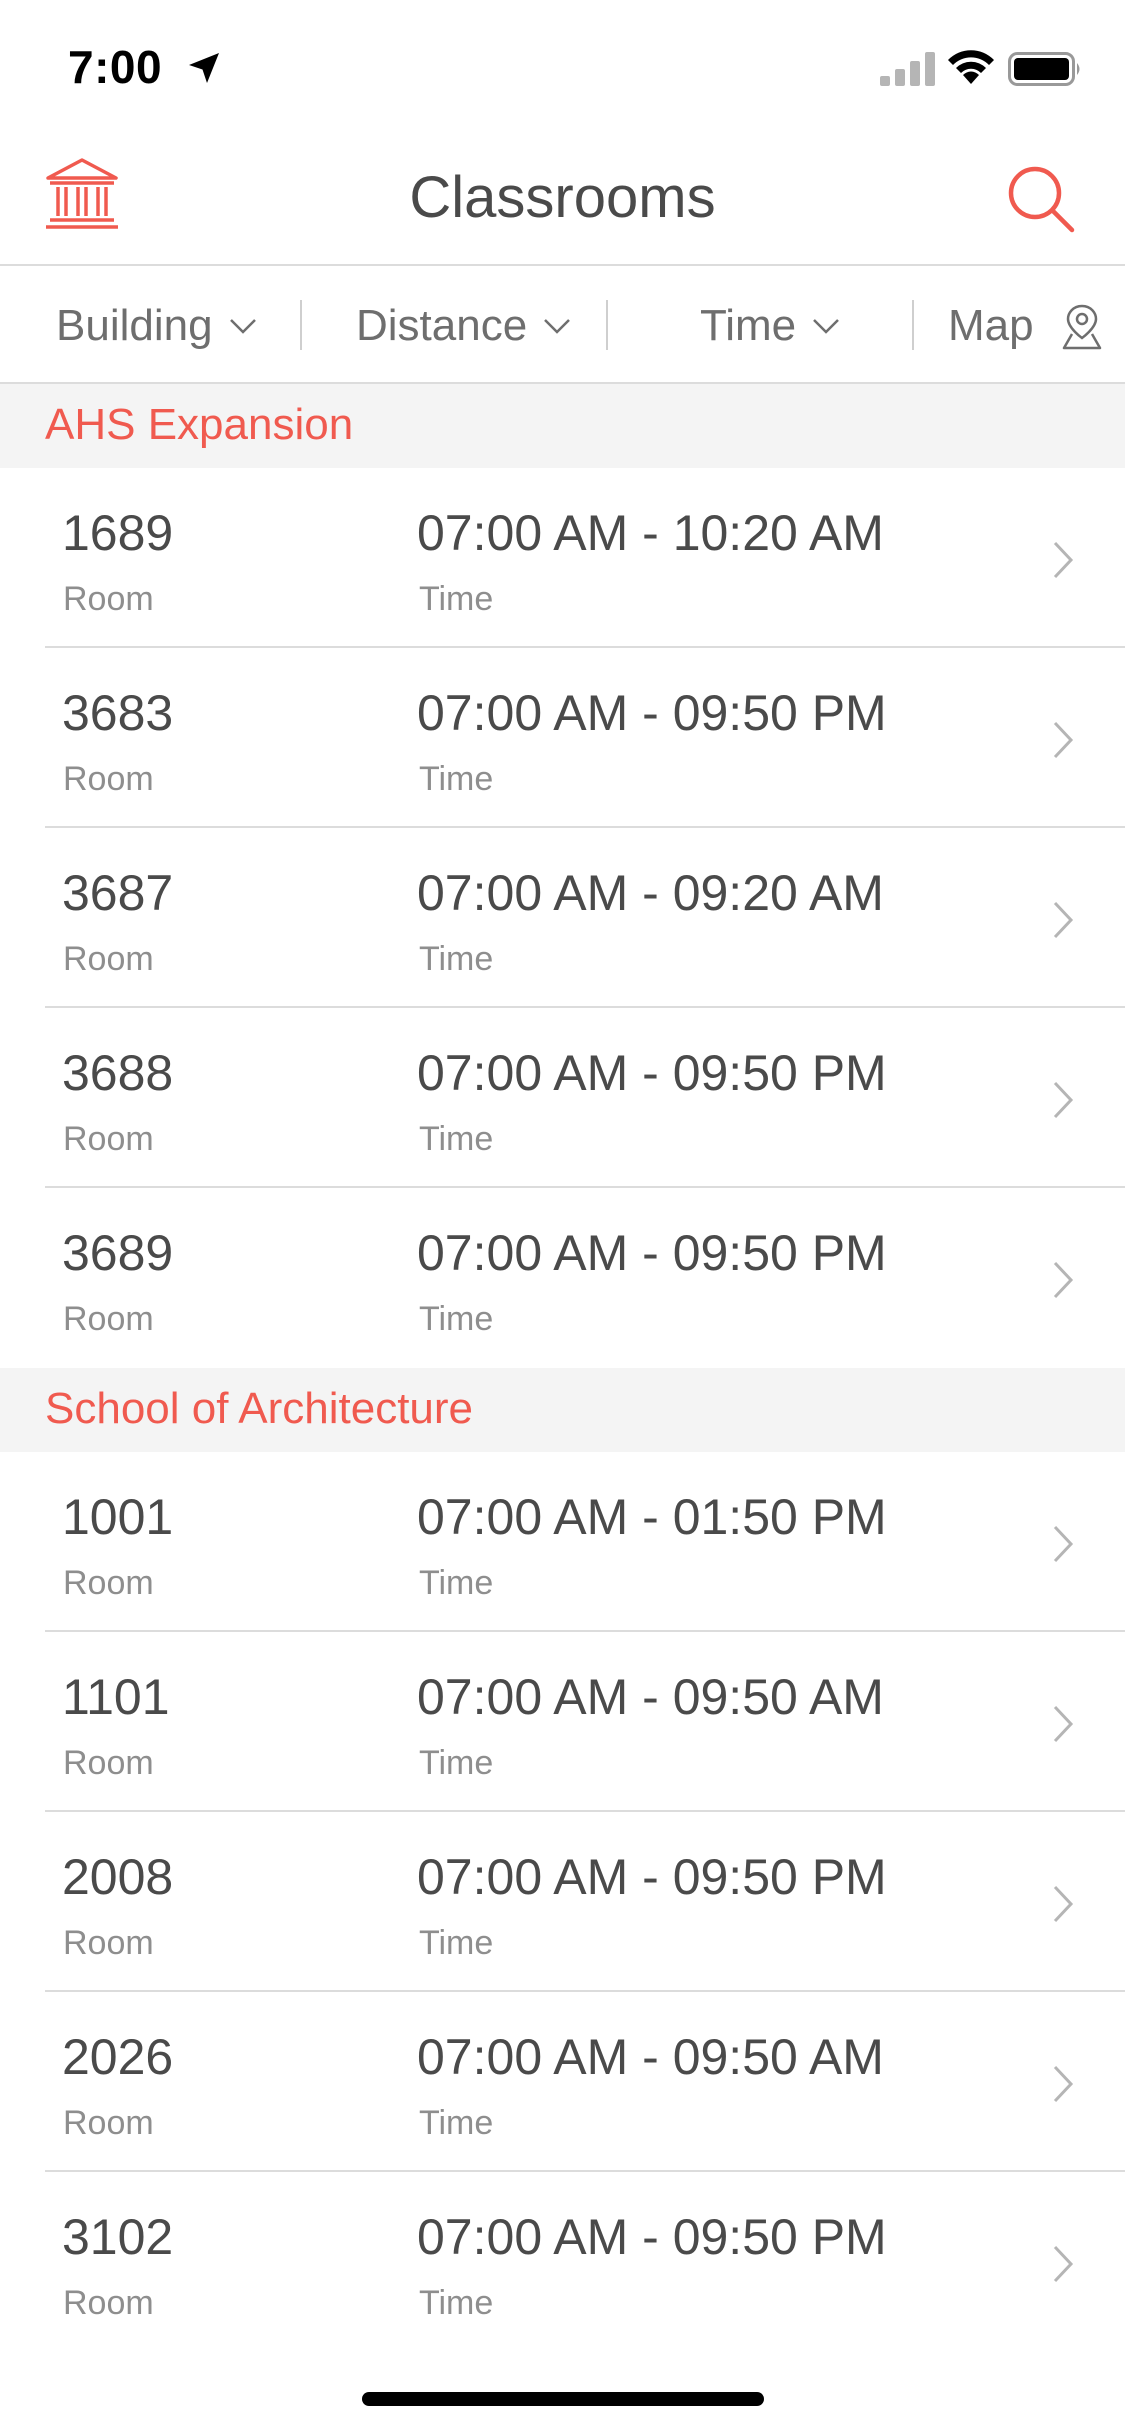 The width and height of the screenshot is (1125, 2436). Describe the element at coordinates (118, 1517) in the screenshot. I see `room-number: 1001` at that location.